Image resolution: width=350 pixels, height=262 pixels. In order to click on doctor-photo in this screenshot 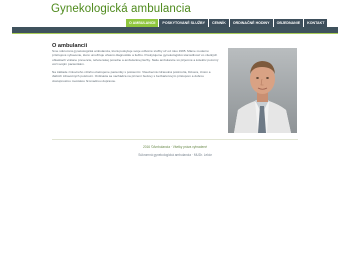, I will do `click(262, 90)`.